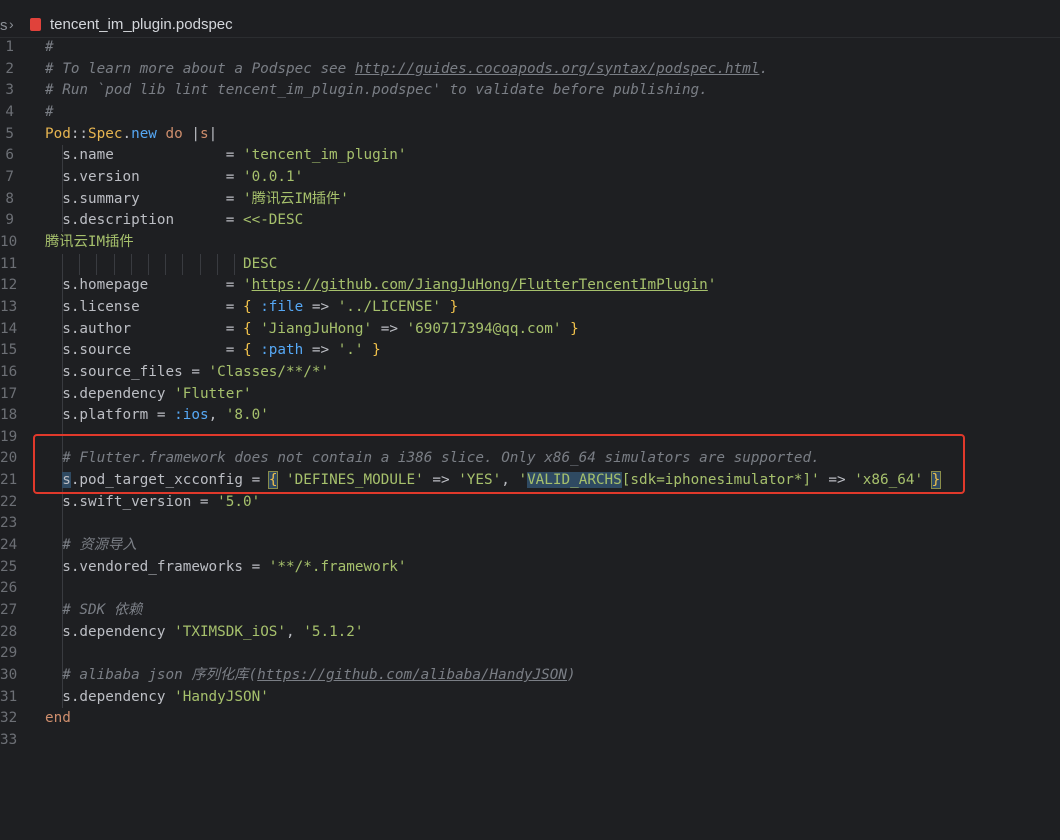 The height and width of the screenshot is (840, 1060). I want to click on code-token: '0.0.1', so click(273, 176).